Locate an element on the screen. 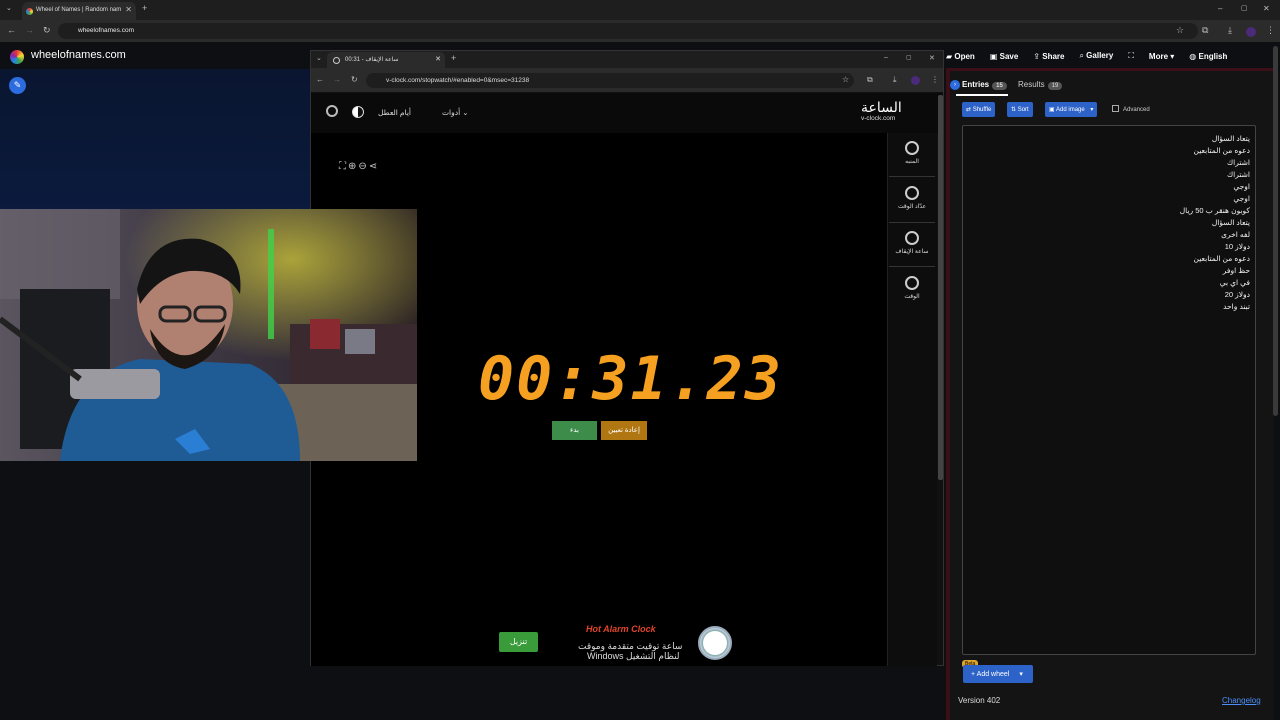 This screenshot has height=720, width=1280. webcam-overlay is located at coordinates (208, 335).